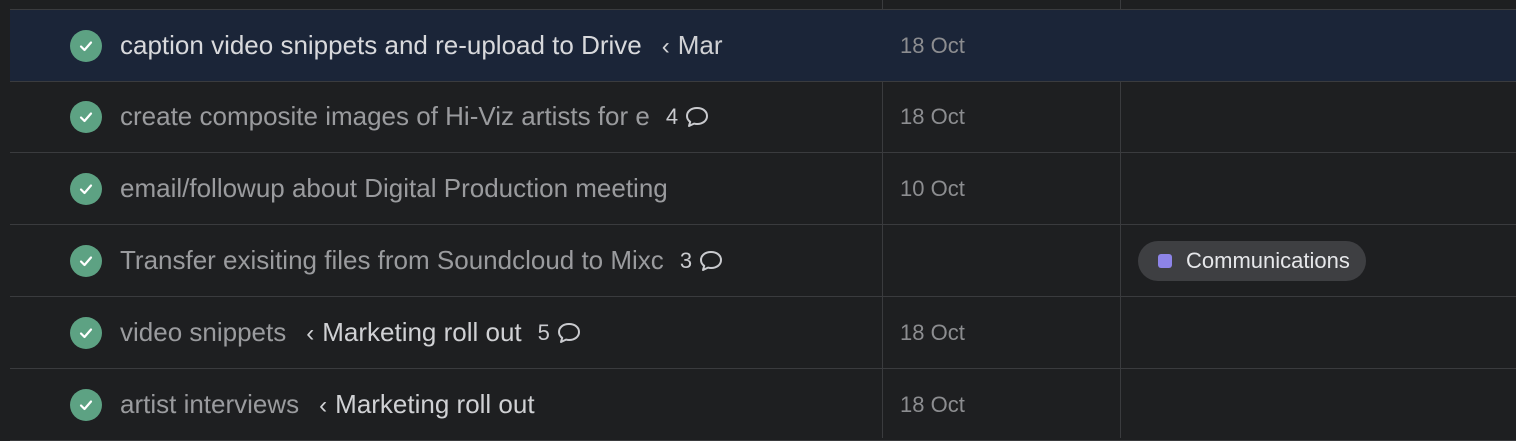 This screenshot has width=1516, height=441. What do you see at coordinates (686, 260) in the screenshot?
I see `comment-count-value: 3` at bounding box center [686, 260].